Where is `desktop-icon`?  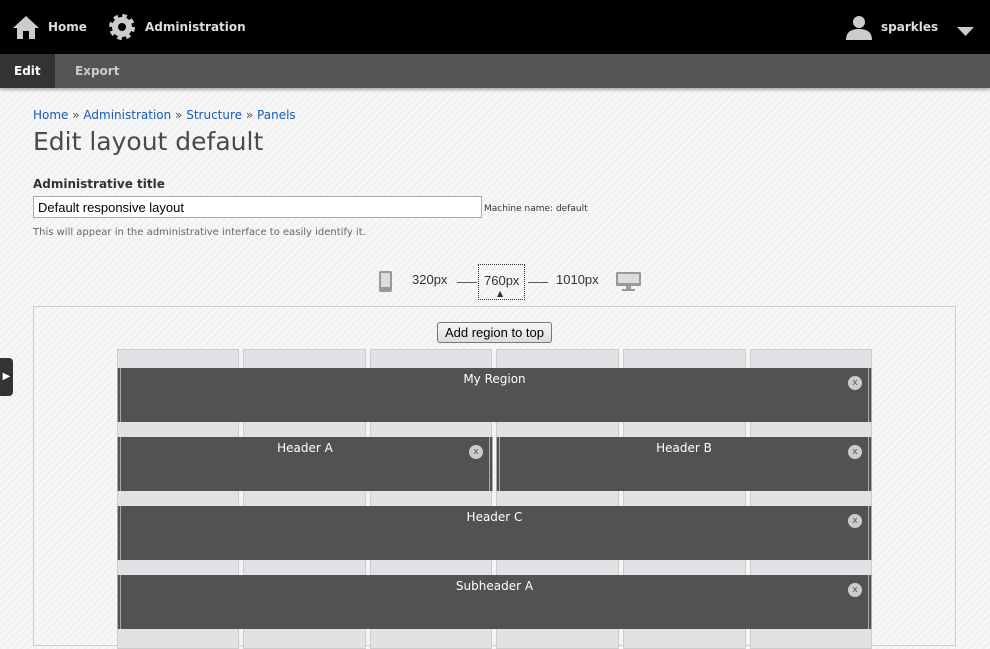 desktop-icon is located at coordinates (628, 281).